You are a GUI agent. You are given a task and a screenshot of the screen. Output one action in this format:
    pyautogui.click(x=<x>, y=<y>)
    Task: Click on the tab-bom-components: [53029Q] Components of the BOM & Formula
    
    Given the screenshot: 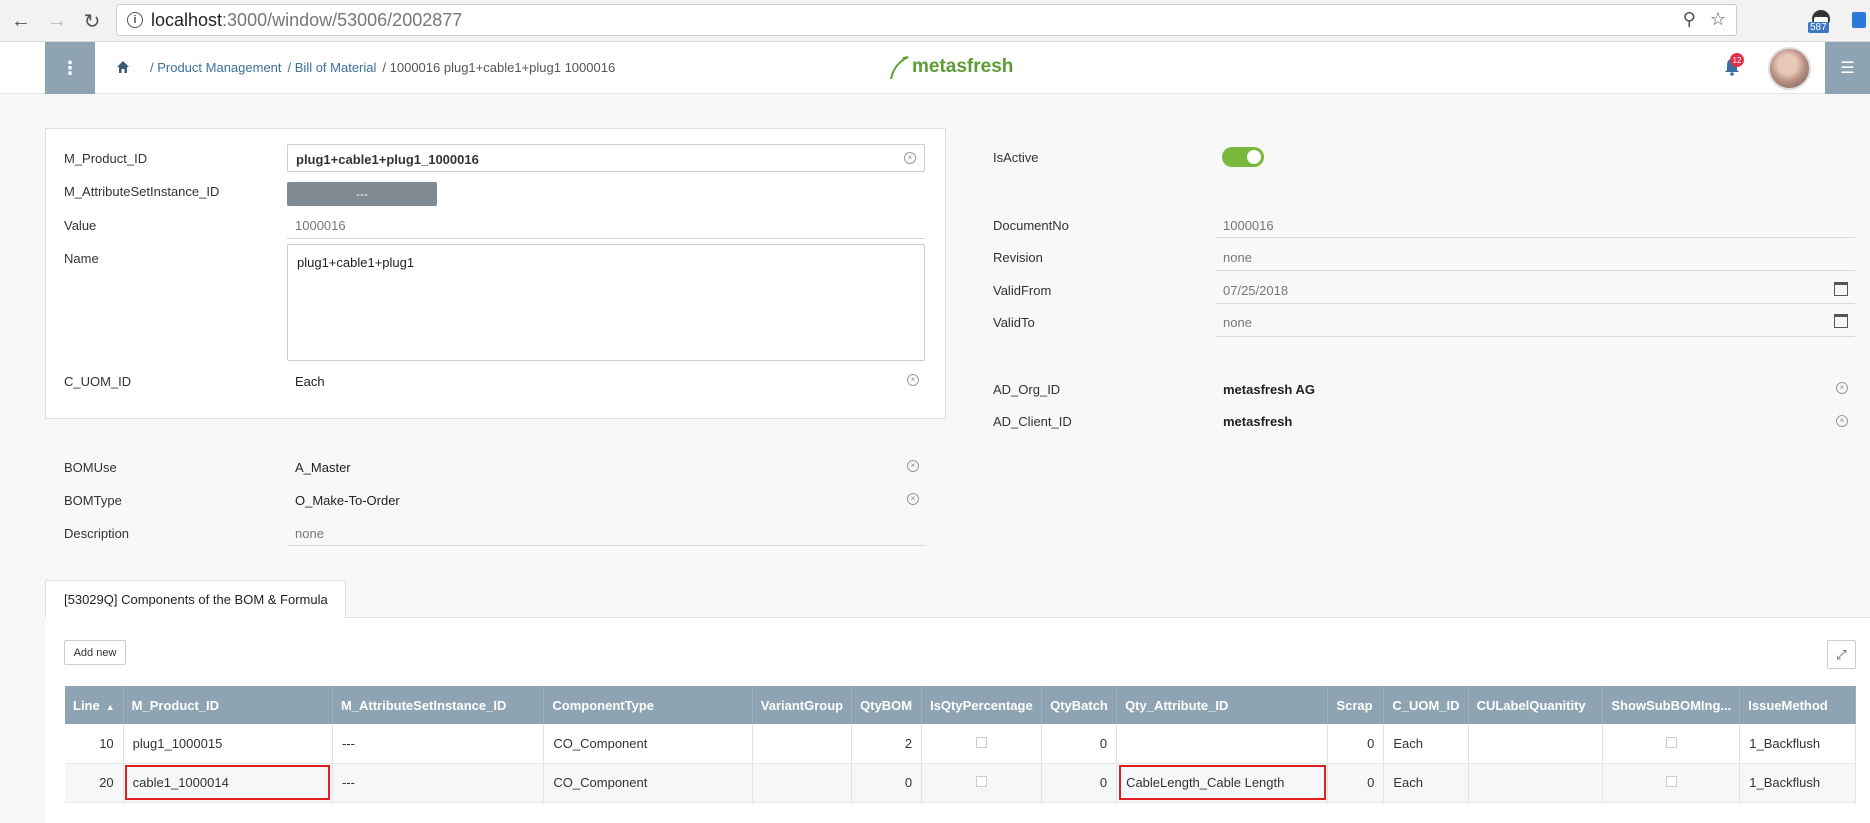 What is the action you would take?
    pyautogui.click(x=195, y=599)
    